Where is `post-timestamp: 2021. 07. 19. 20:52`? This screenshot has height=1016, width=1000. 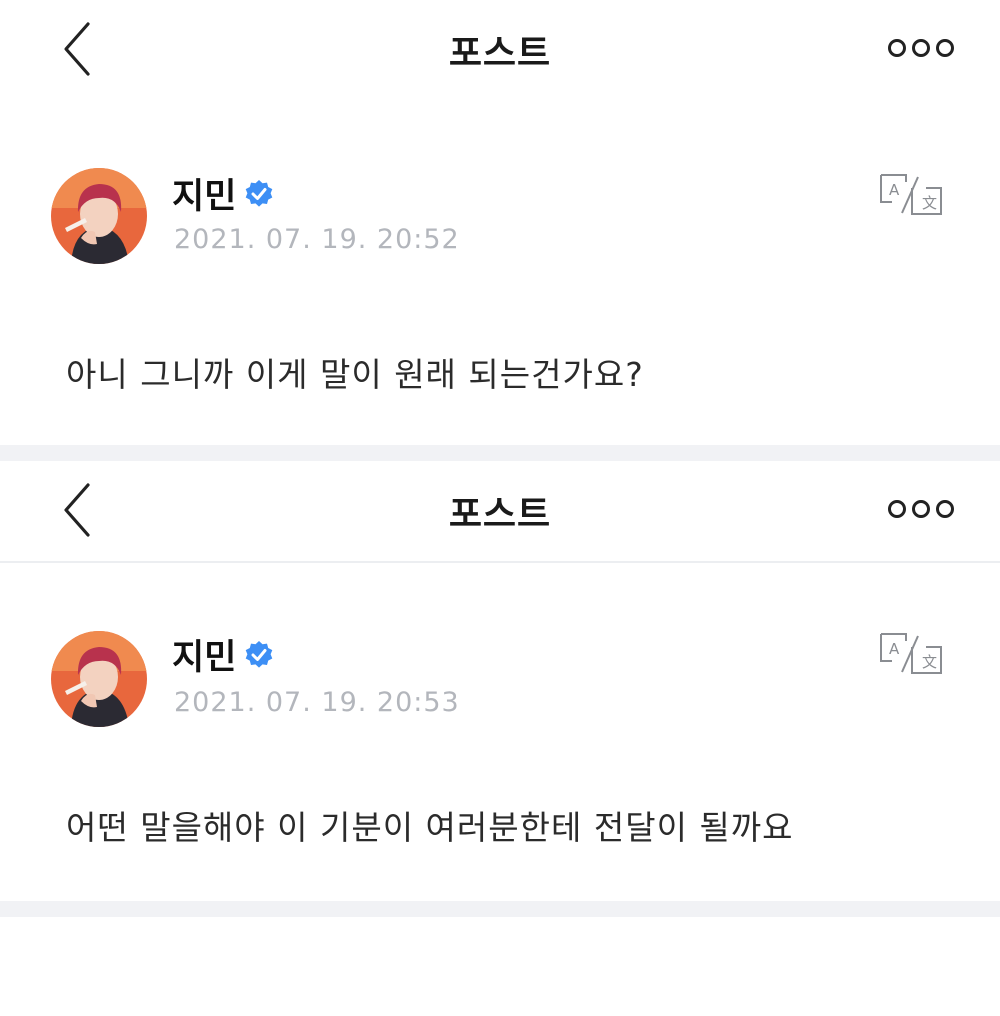 post-timestamp: 2021. 07. 19. 20:52 is located at coordinates (317, 239).